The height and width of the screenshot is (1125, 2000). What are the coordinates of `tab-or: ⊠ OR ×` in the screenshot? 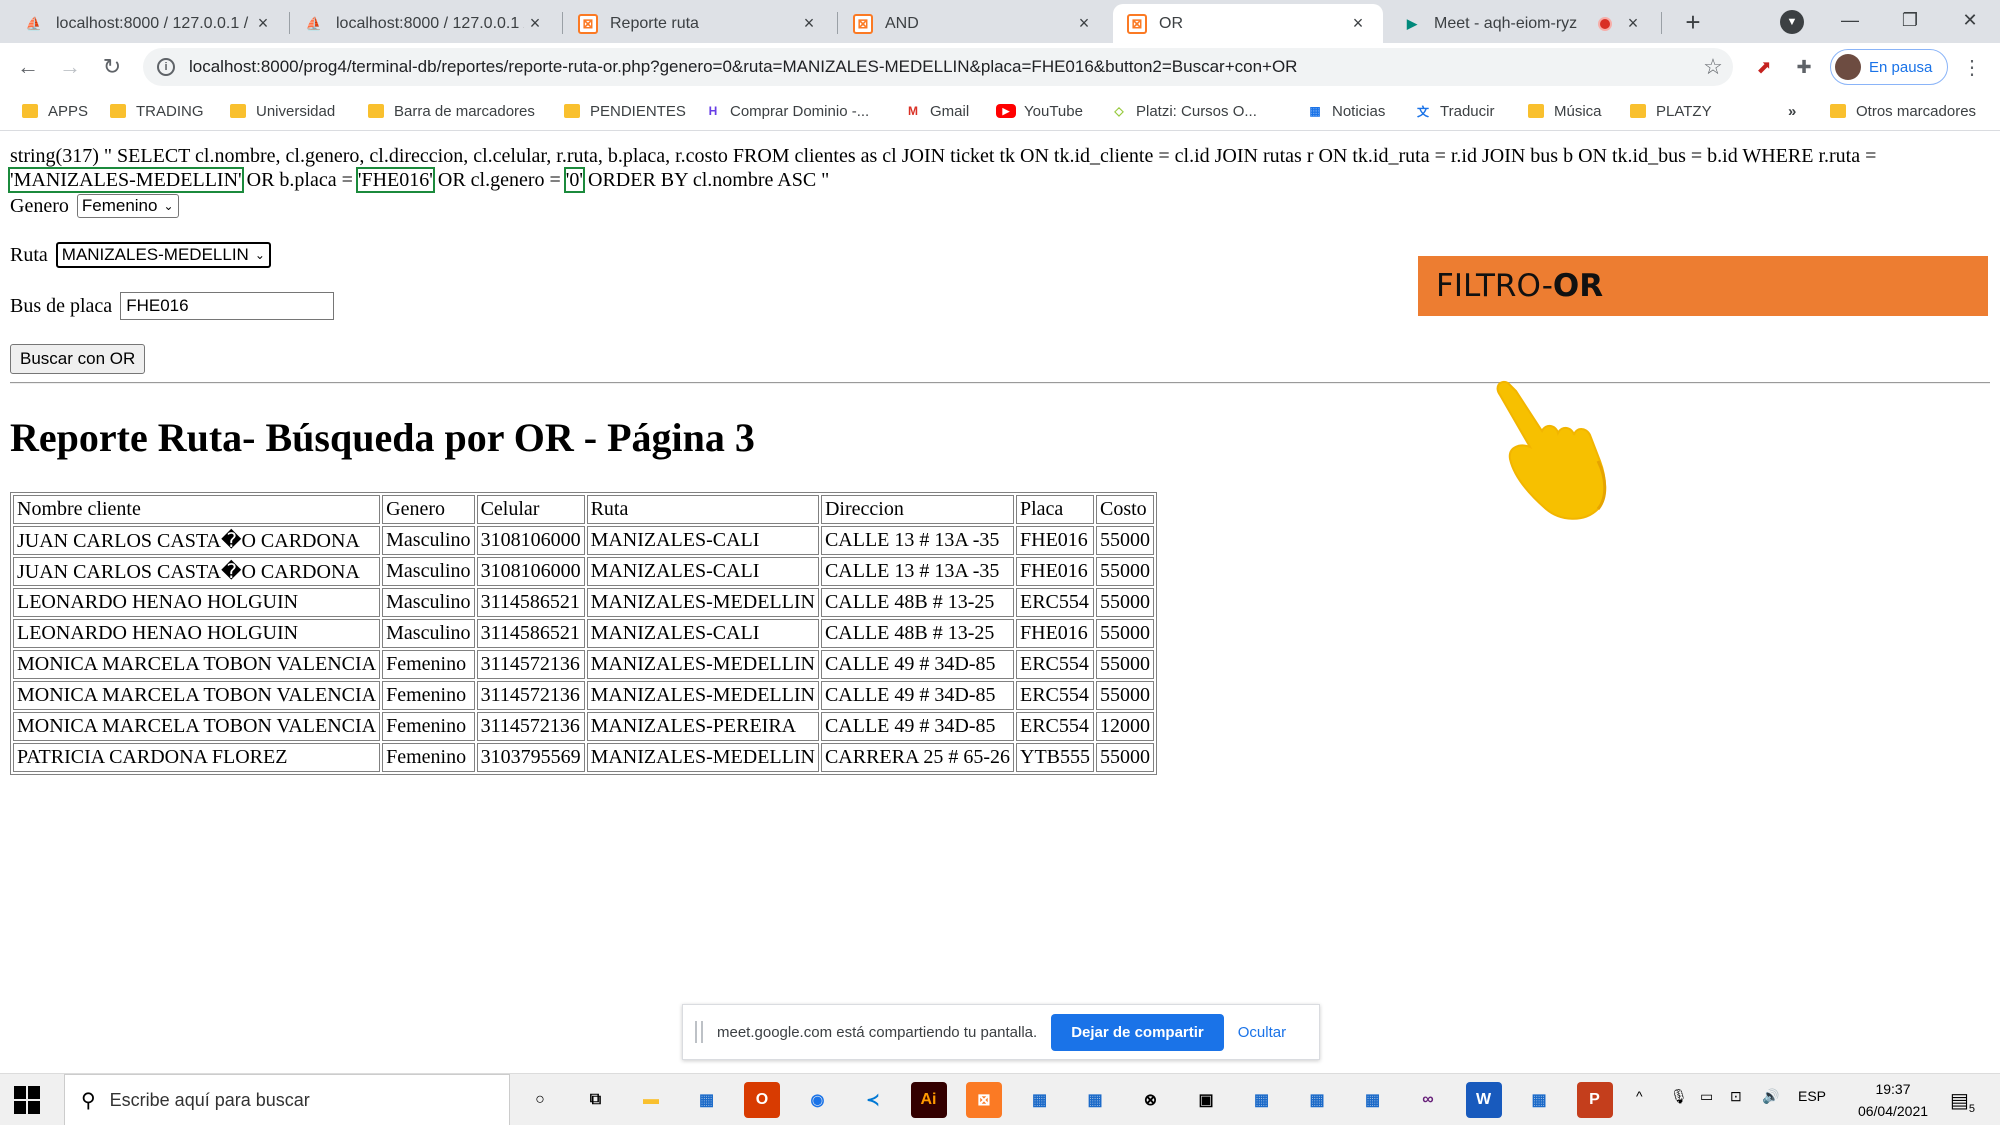 It's located at (1248, 23).